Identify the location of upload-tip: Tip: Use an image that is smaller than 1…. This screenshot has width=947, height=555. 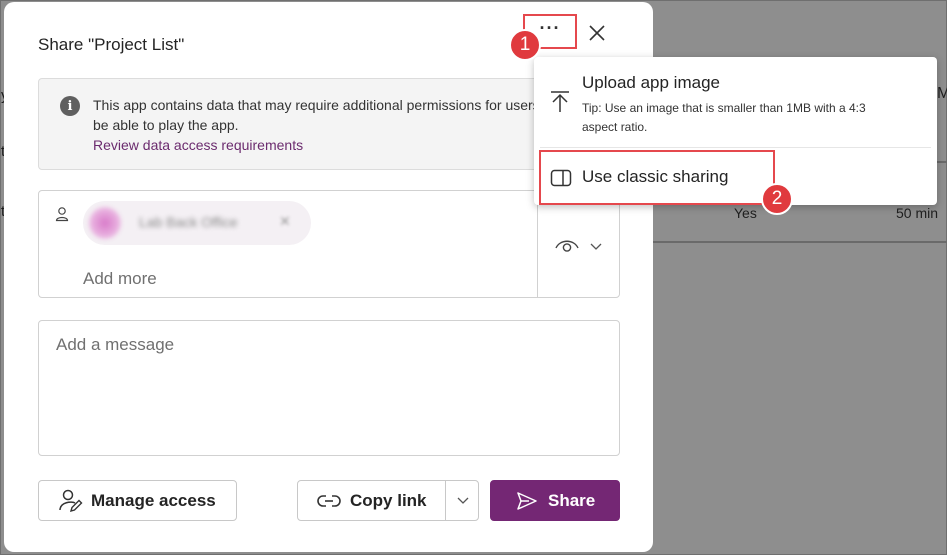
(724, 117).